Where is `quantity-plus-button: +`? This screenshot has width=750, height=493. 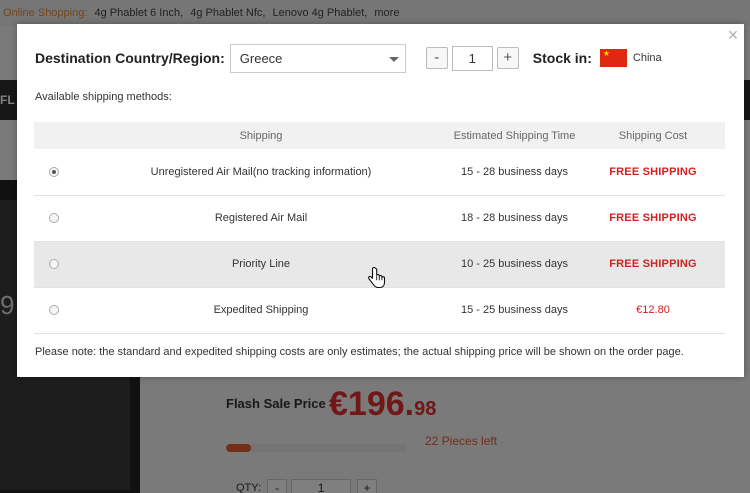 quantity-plus-button: + is located at coordinates (507, 58).